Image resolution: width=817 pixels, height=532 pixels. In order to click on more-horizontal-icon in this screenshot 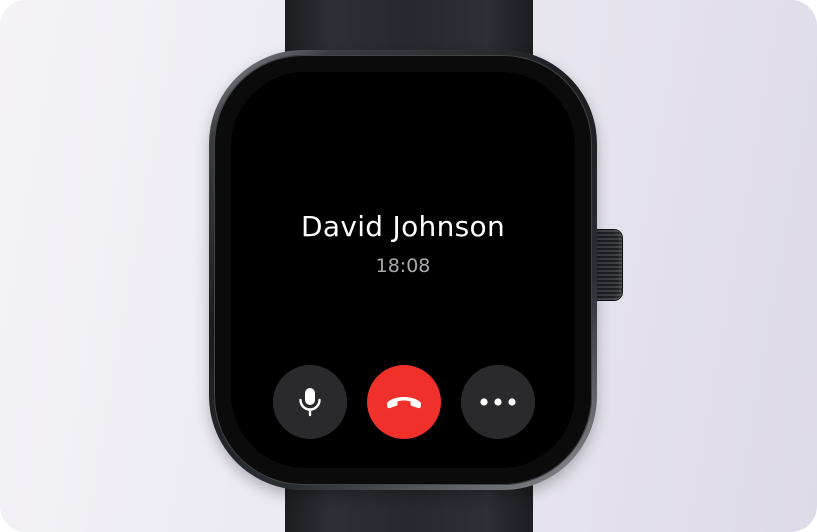, I will do `click(498, 402)`.